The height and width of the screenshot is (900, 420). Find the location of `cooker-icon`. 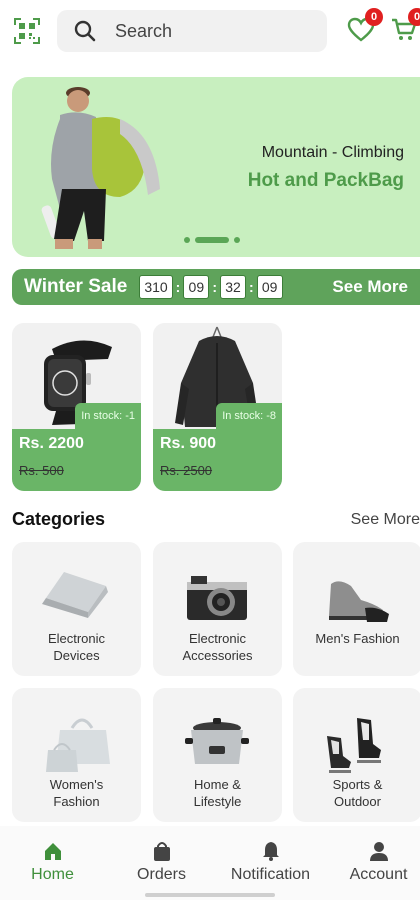

cooker-icon is located at coordinates (217, 741).